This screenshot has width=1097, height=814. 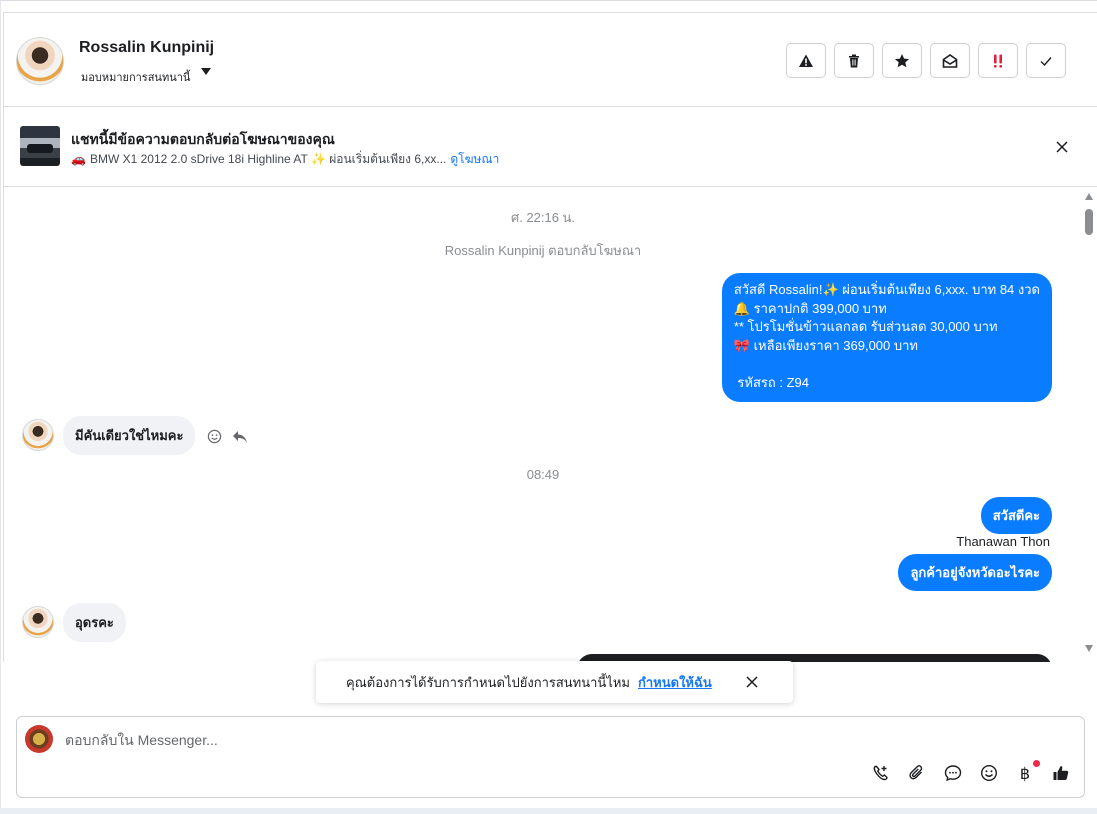 I want to click on chat-bubble-icon, so click(x=953, y=773).